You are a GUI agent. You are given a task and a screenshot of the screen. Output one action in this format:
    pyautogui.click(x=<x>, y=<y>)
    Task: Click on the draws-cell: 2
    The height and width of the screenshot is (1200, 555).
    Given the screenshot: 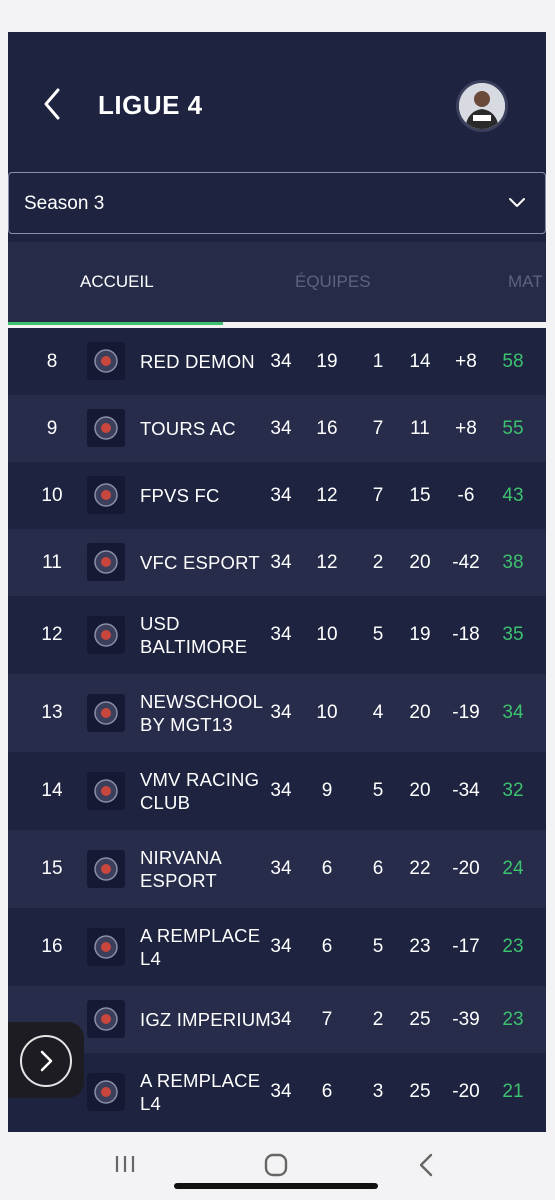 What is the action you would take?
    pyautogui.click(x=378, y=562)
    